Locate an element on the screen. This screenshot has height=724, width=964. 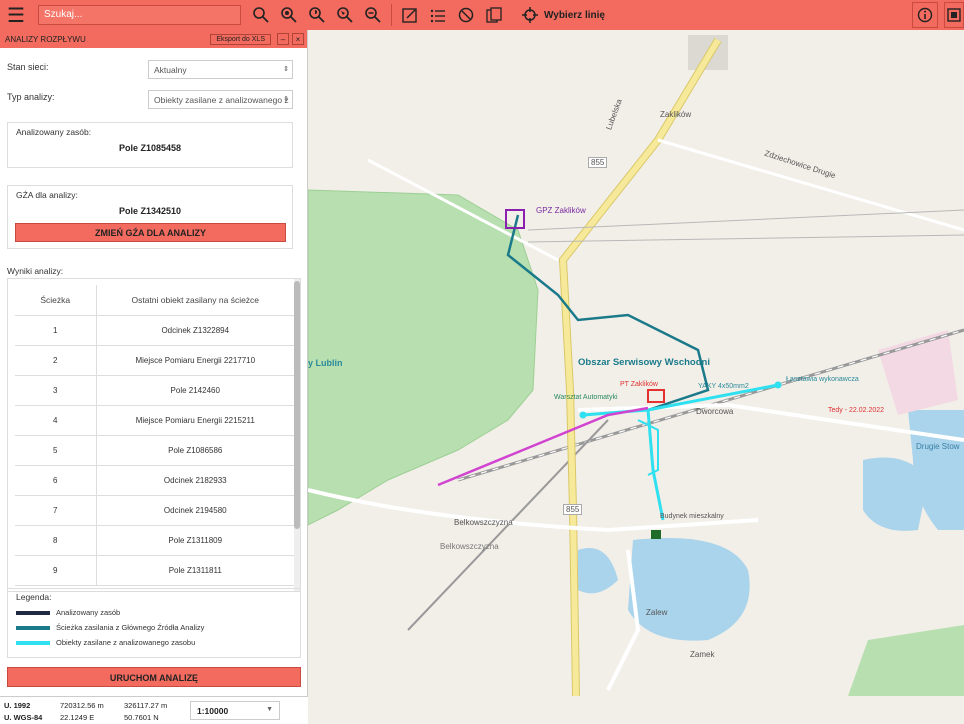
u1992-label: U. 1992 is located at coordinates (17, 705).